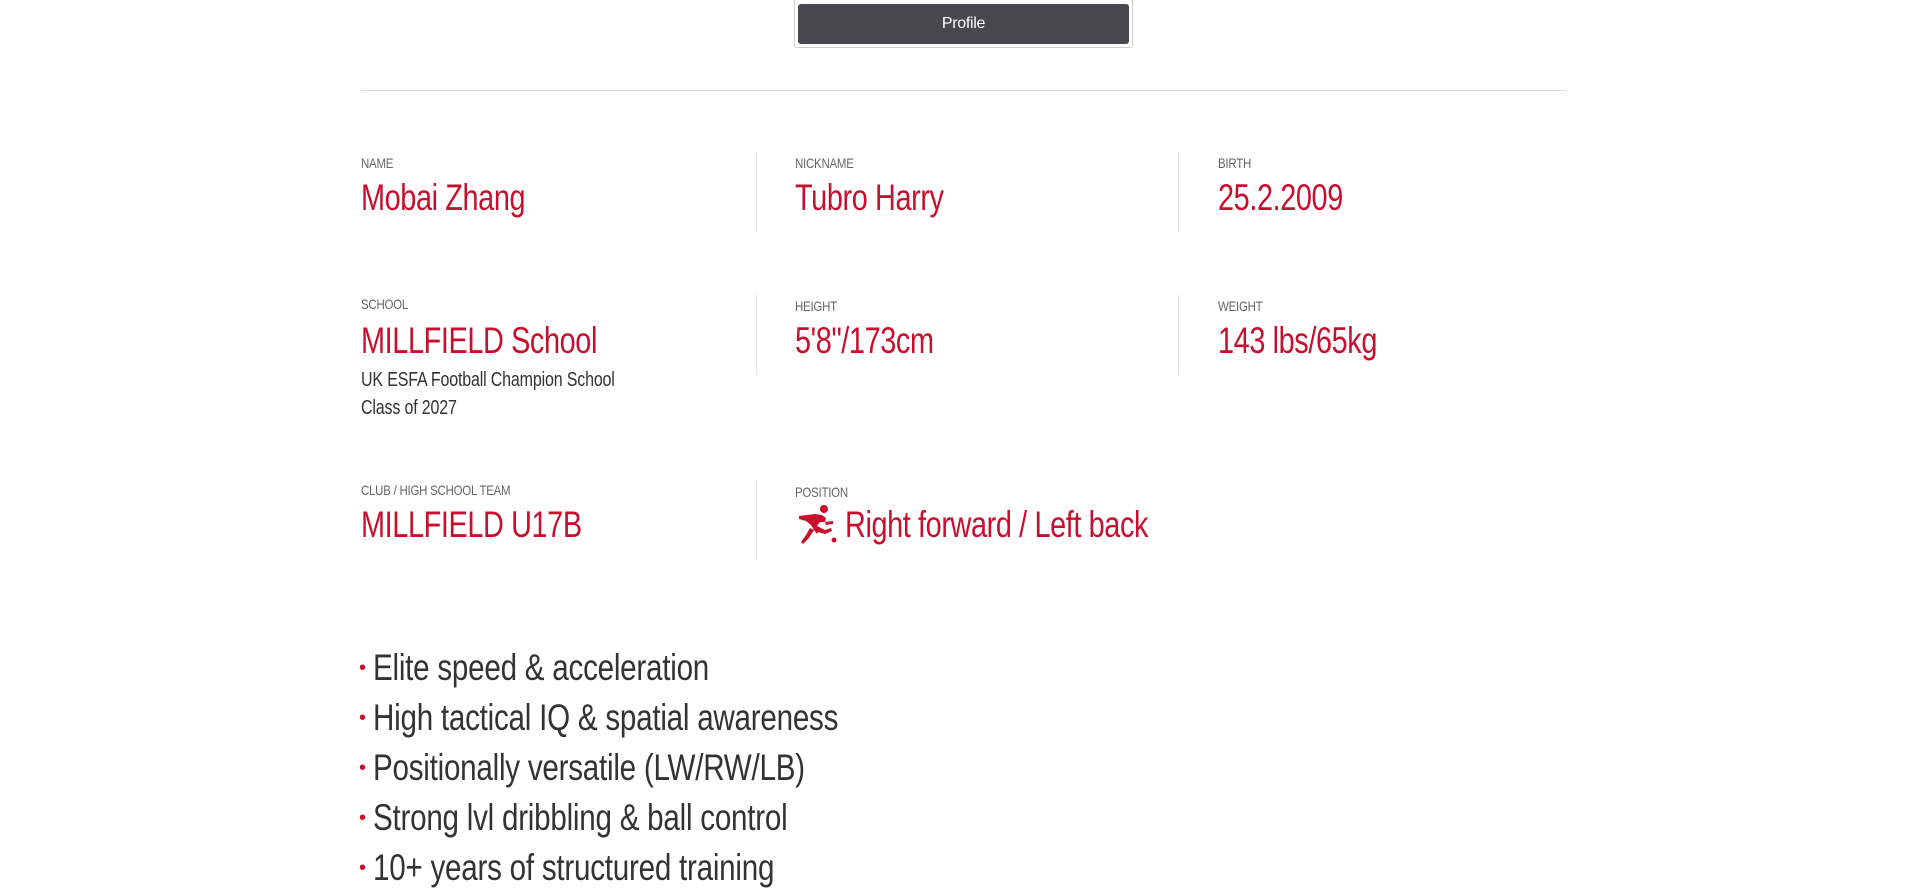  I want to click on birth-field: BIRTH 25.2.2009, so click(1298, 187).